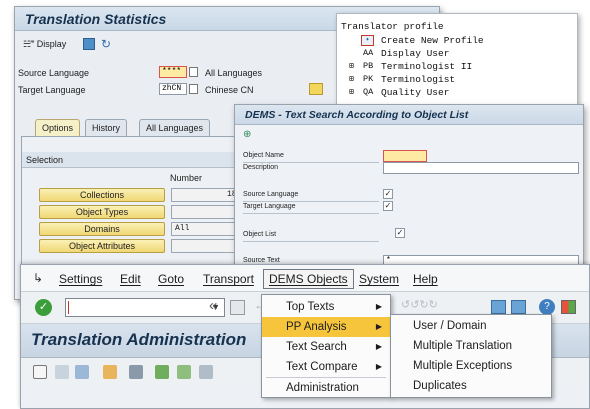 The width and height of the screenshot is (590, 409). I want to click on source-language-checkbox: ✓, so click(388, 194).